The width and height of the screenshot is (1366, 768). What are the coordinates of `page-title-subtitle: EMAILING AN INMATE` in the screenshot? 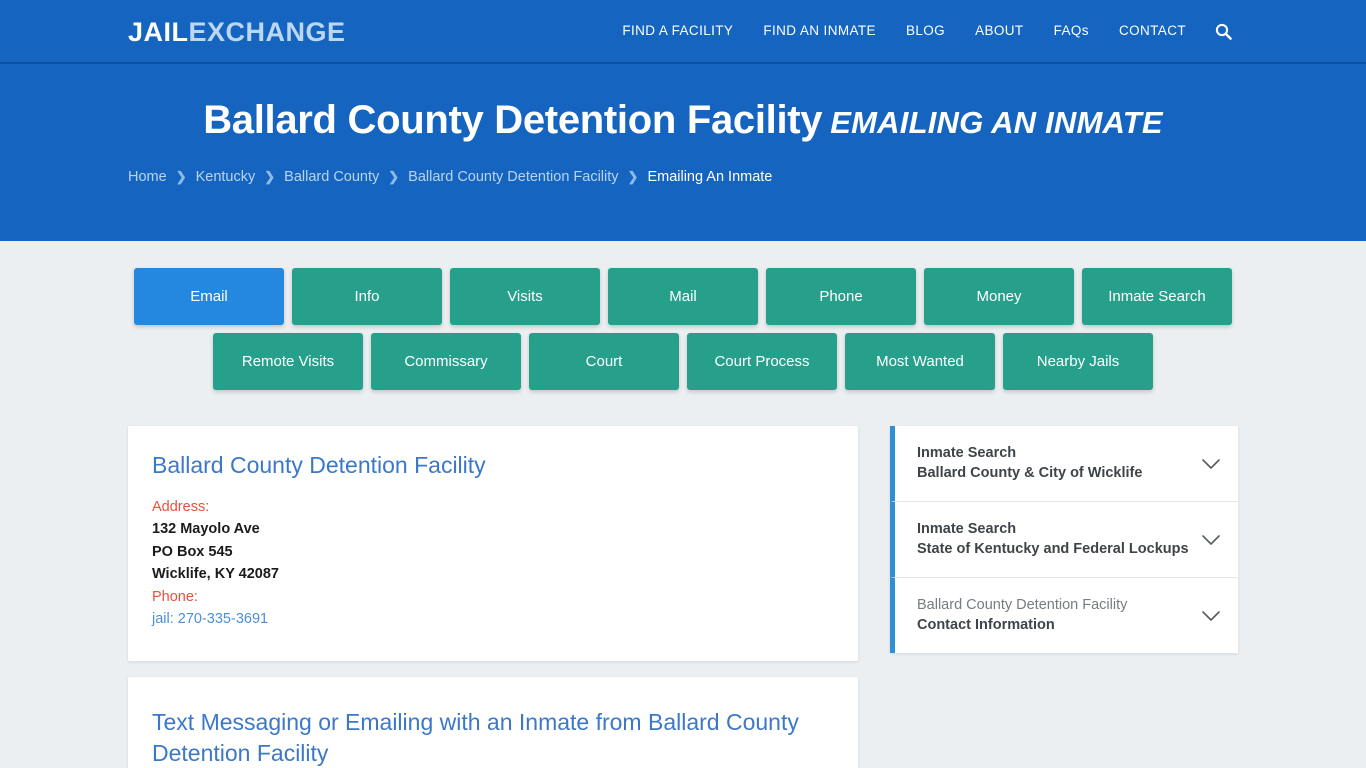 It's located at (996, 122).